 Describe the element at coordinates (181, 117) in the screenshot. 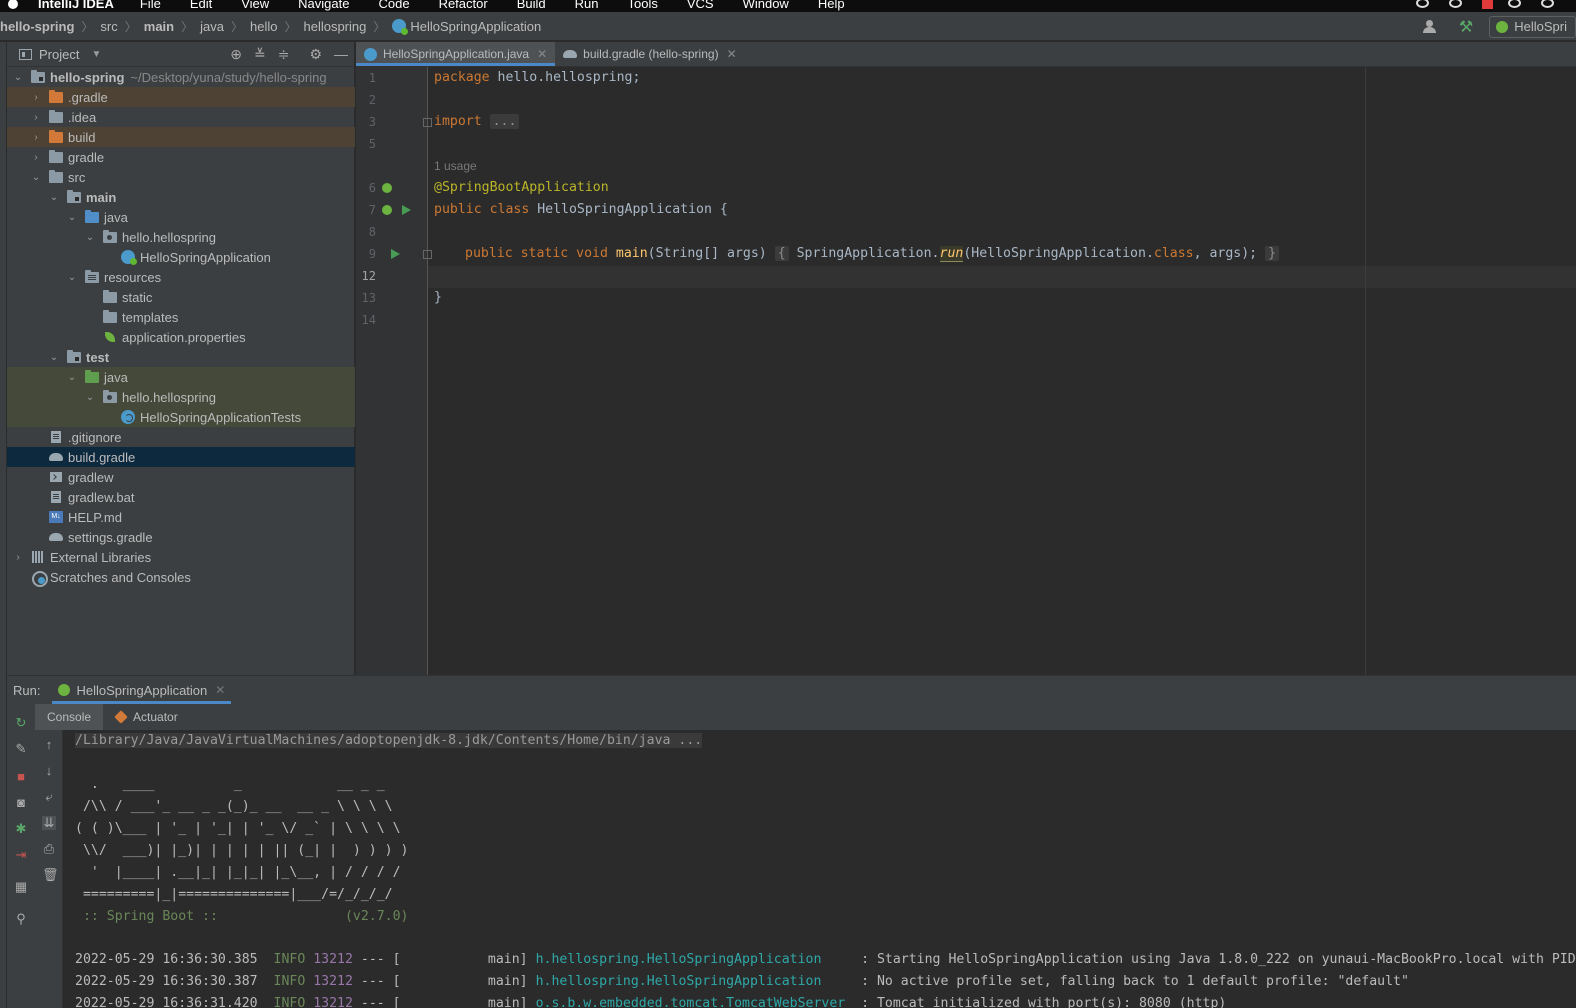

I see `tree-item-idea: › .idea` at that location.